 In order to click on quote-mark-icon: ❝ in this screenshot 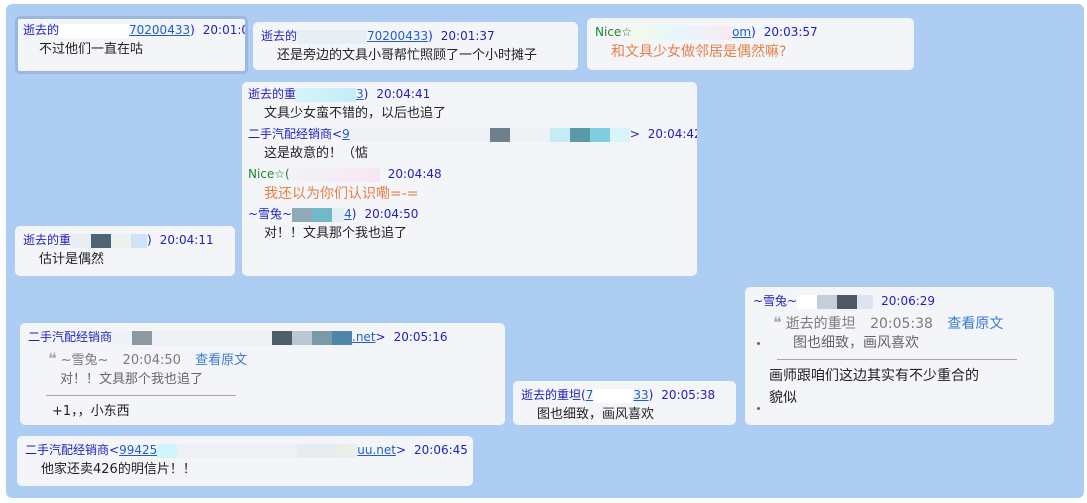, I will do `click(777, 322)`.